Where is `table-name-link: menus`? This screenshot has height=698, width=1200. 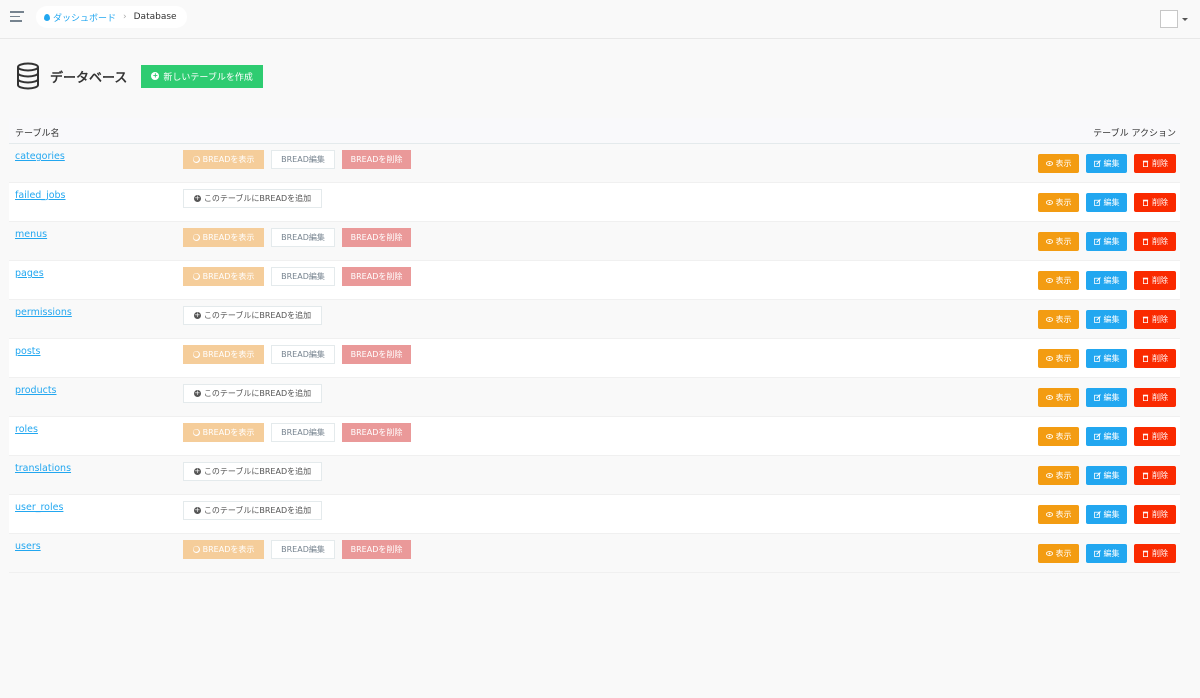
table-name-link: menus is located at coordinates (31, 234).